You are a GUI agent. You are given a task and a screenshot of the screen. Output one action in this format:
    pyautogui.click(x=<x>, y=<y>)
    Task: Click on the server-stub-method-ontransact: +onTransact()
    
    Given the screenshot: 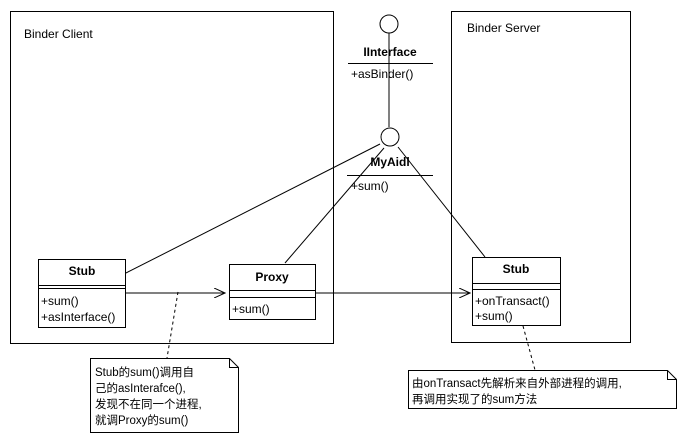 What is the action you would take?
    pyautogui.click(x=512, y=301)
    